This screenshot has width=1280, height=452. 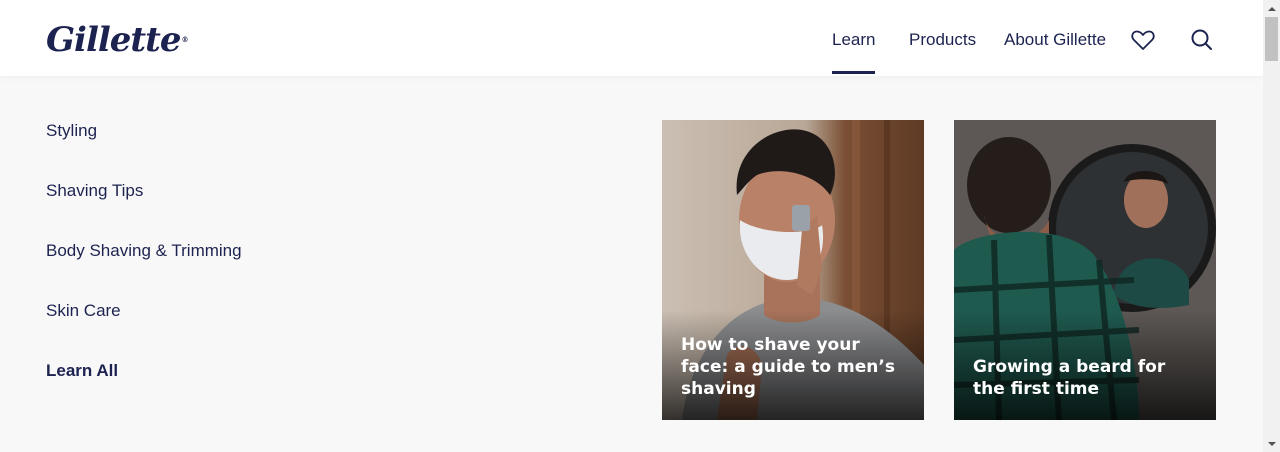 I want to click on scroll-thumb, so click(x=1271, y=39).